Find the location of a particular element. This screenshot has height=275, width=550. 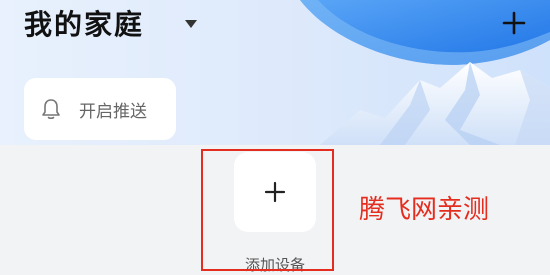

home-title: 我的家庭 is located at coordinates (84, 25).